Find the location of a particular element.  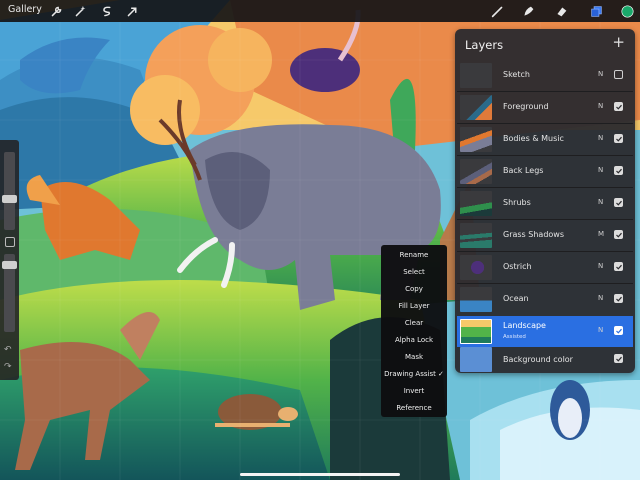

layer-name: Grass Shadows is located at coordinates (534, 234).